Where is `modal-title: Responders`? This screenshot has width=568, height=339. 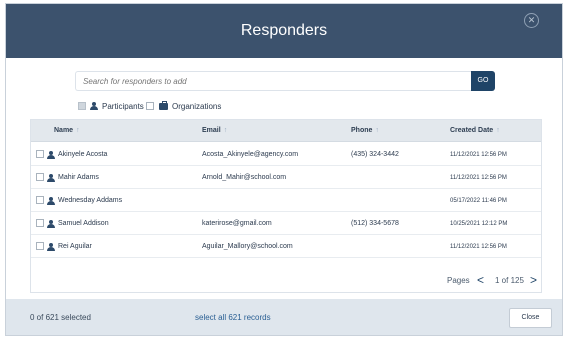 modal-title: Responders is located at coordinates (284, 30).